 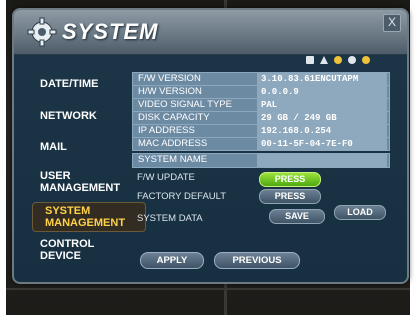 What do you see at coordinates (185, 104) in the screenshot?
I see `info-label: VIDEO SIGNAL TYPE` at bounding box center [185, 104].